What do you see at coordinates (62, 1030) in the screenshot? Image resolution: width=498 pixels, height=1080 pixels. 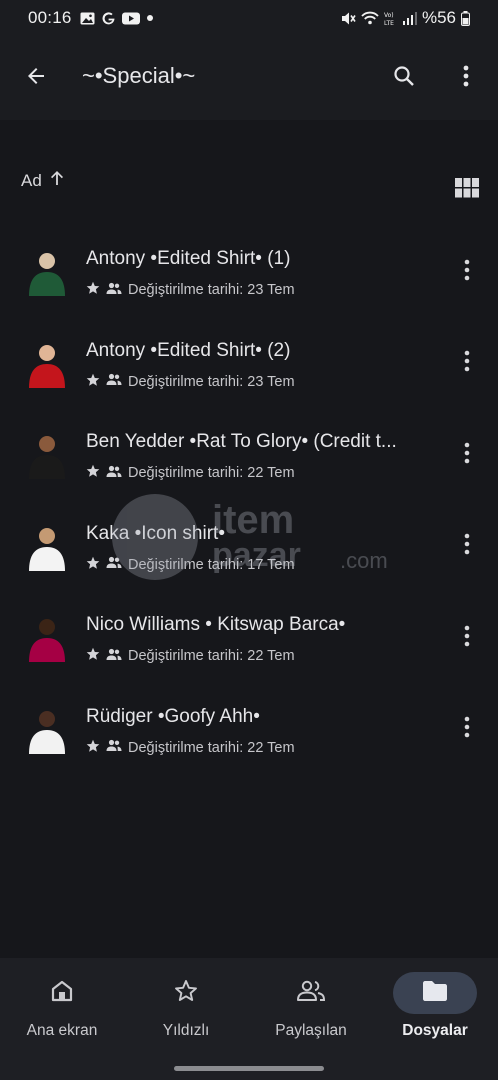 I see `nav-label-home: Ana ekran` at bounding box center [62, 1030].